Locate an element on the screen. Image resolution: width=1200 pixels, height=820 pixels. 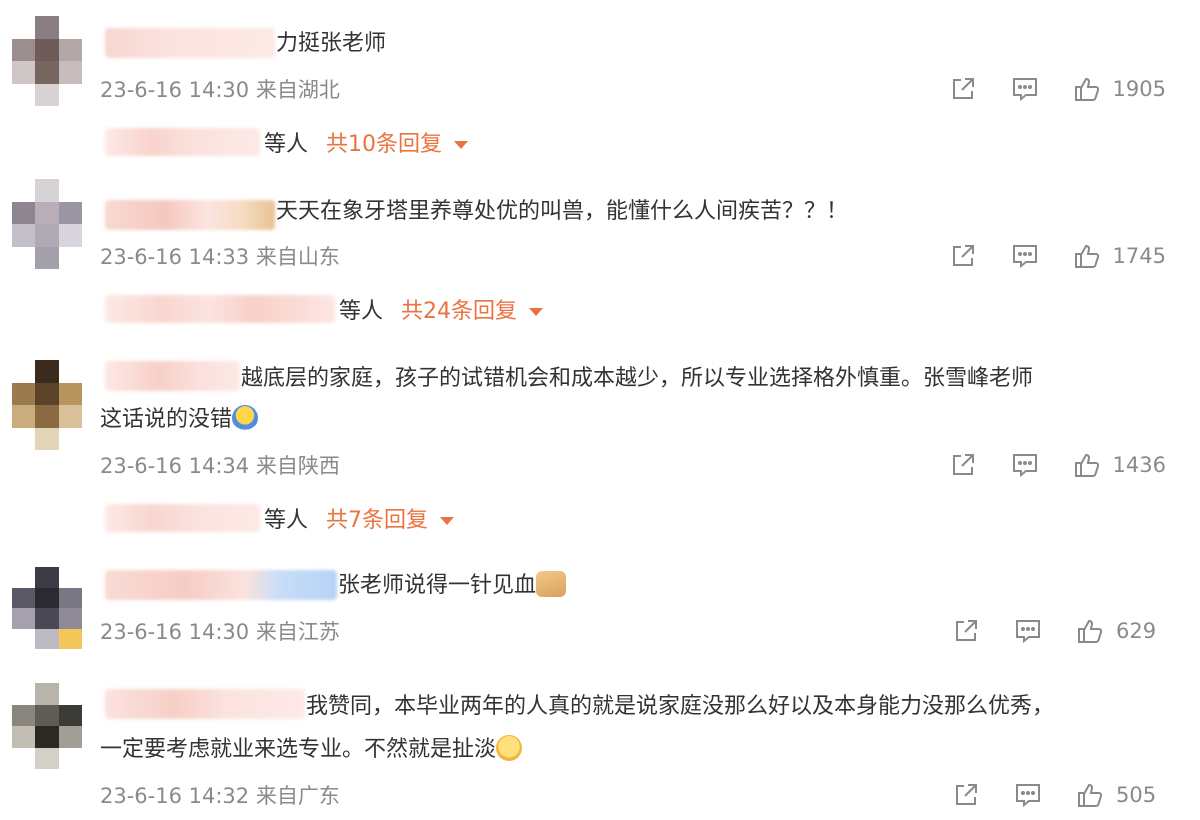
comment-text-line1: 我赞同，本毕业两年的人真的就是说家庭没那么好以及本身能力没那么优秀， is located at coordinates (680, 706).